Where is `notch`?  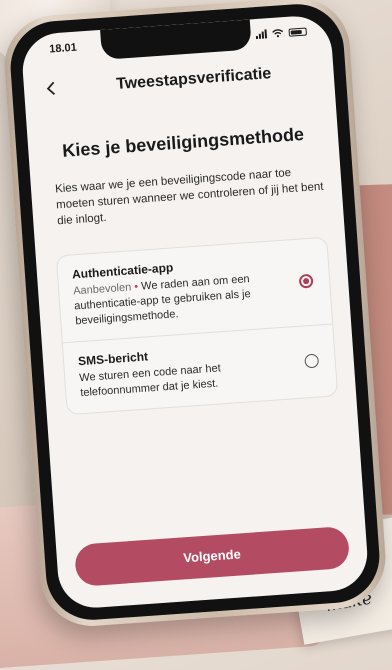
notch is located at coordinates (176, 39).